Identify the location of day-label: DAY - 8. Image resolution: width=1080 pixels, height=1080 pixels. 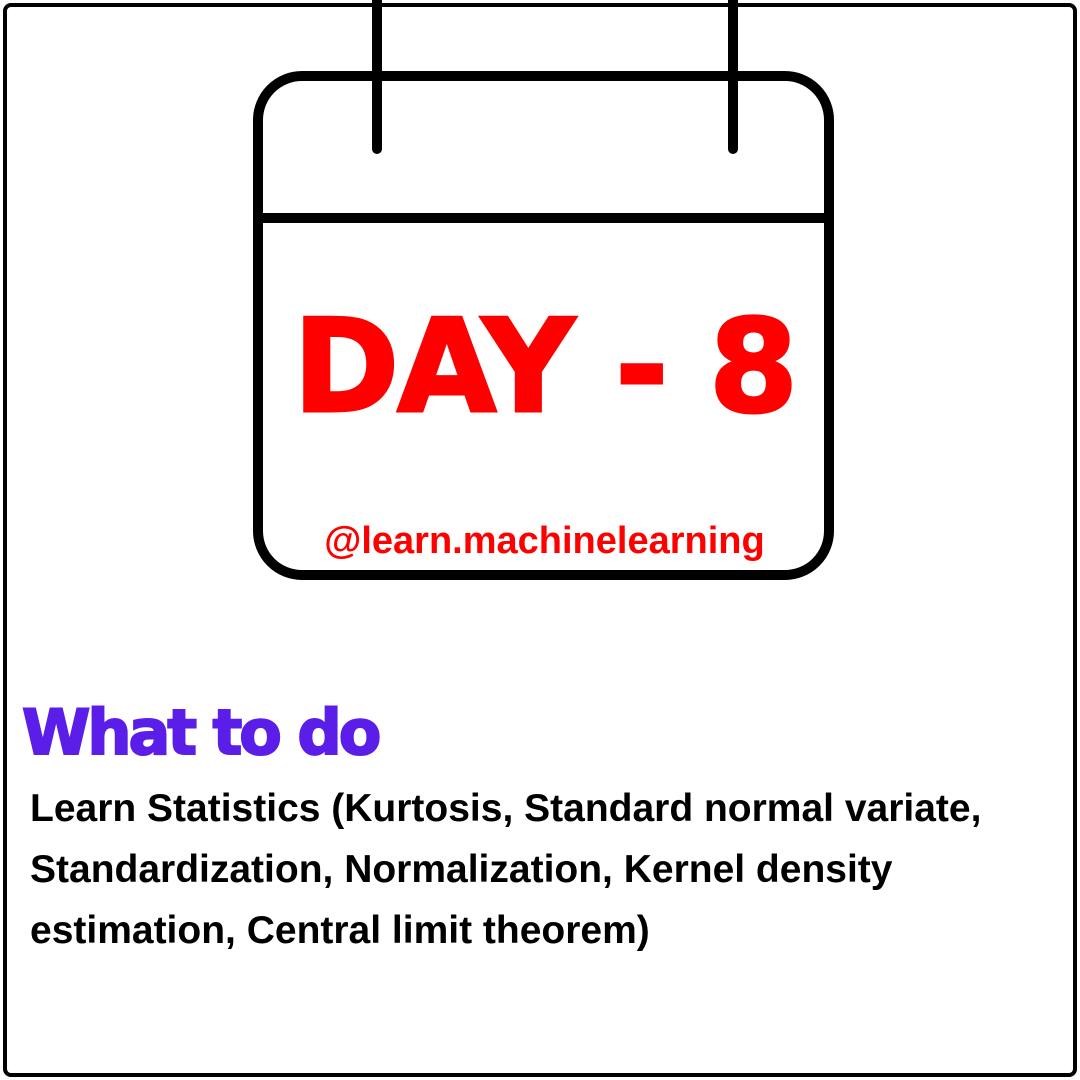
(545, 367).